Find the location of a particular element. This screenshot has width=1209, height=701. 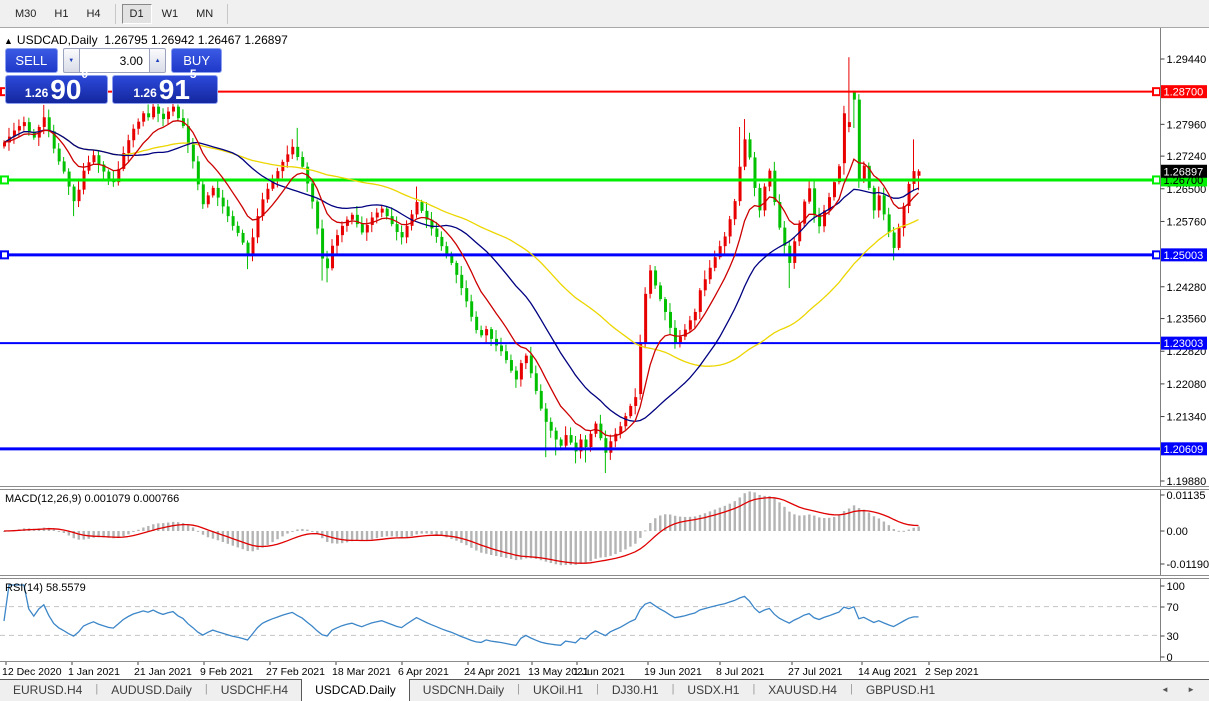

tab-xauusd-h4: XAUUSD.H4 is located at coordinates (802, 690).